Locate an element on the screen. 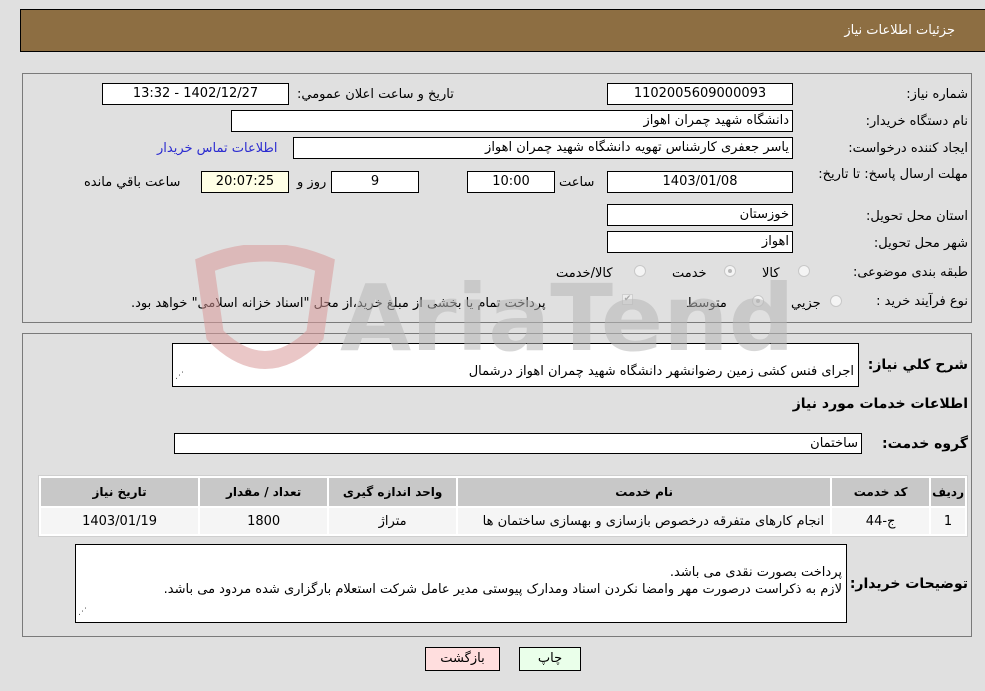 The image size is (985, 691). service-group-field: ساختمان is located at coordinates (518, 443).